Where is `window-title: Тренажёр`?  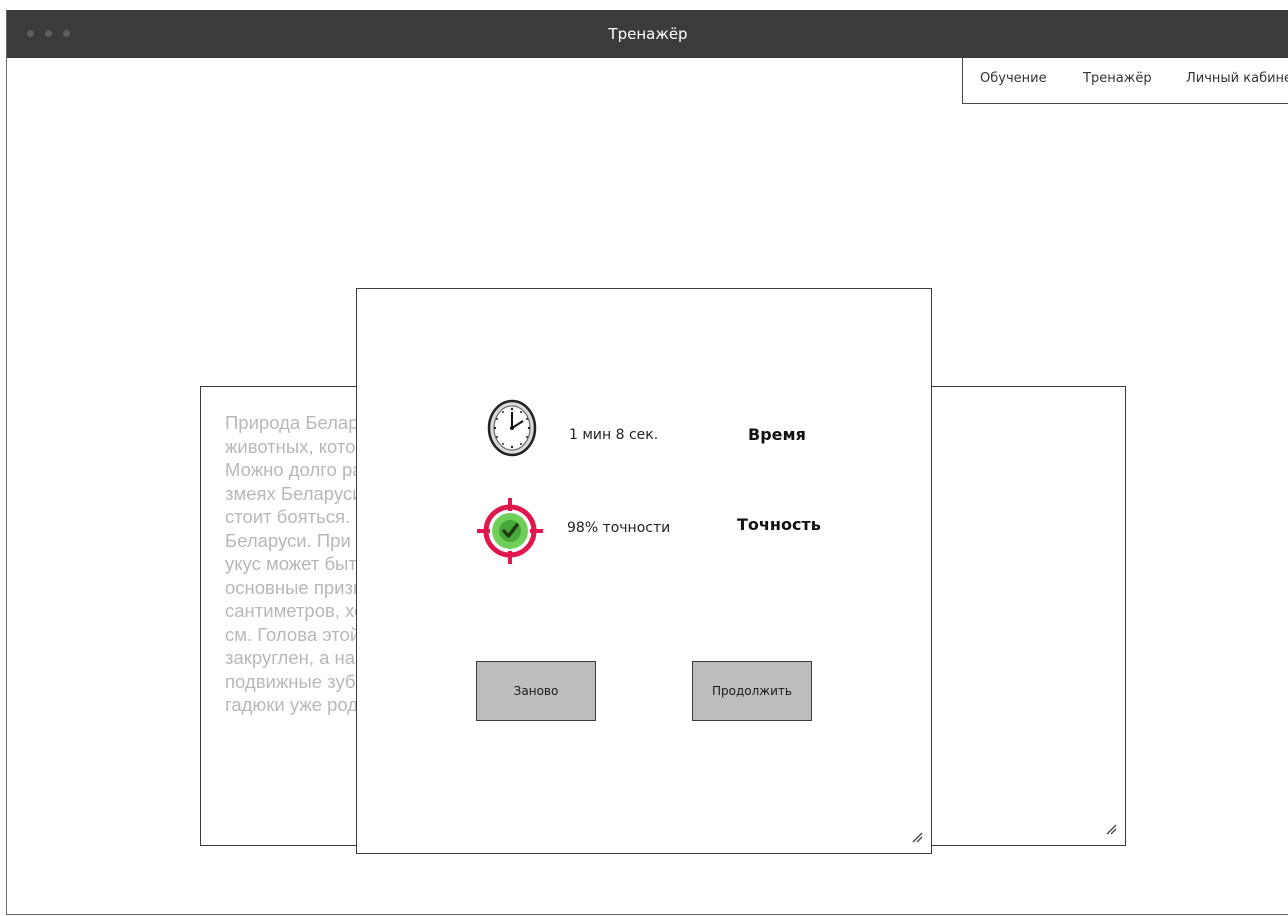 window-title: Тренажёр is located at coordinates (648, 34).